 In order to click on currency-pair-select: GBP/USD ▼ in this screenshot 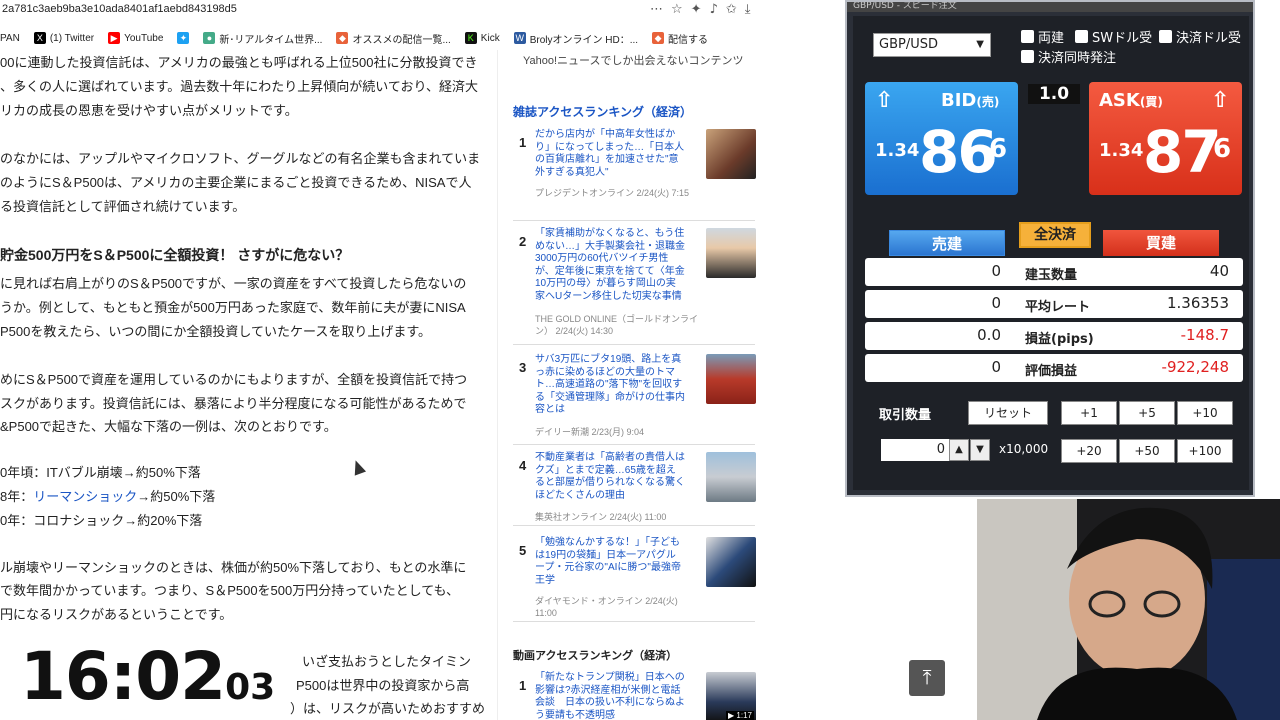, I will do `click(932, 45)`.